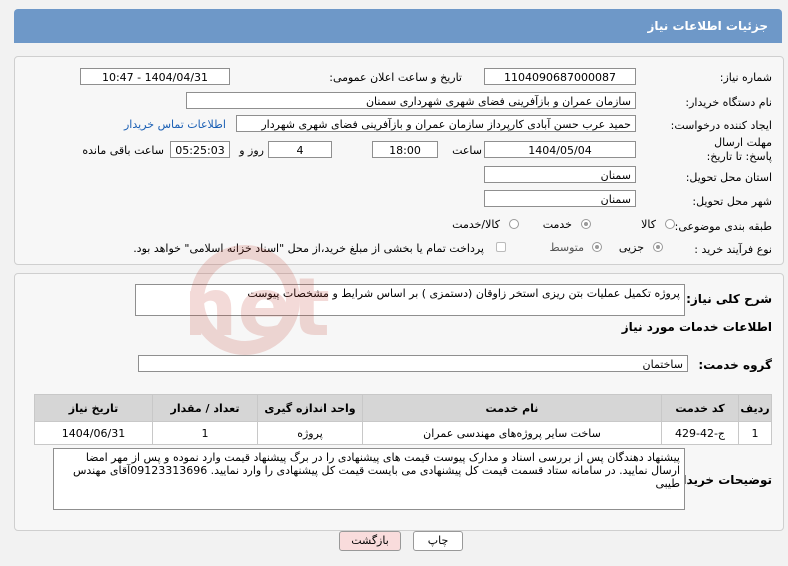 Image resolution: width=788 pixels, height=566 pixels. Describe the element at coordinates (93, 433) in the screenshot. I see `cell-need-date: 1404/06/31` at that location.